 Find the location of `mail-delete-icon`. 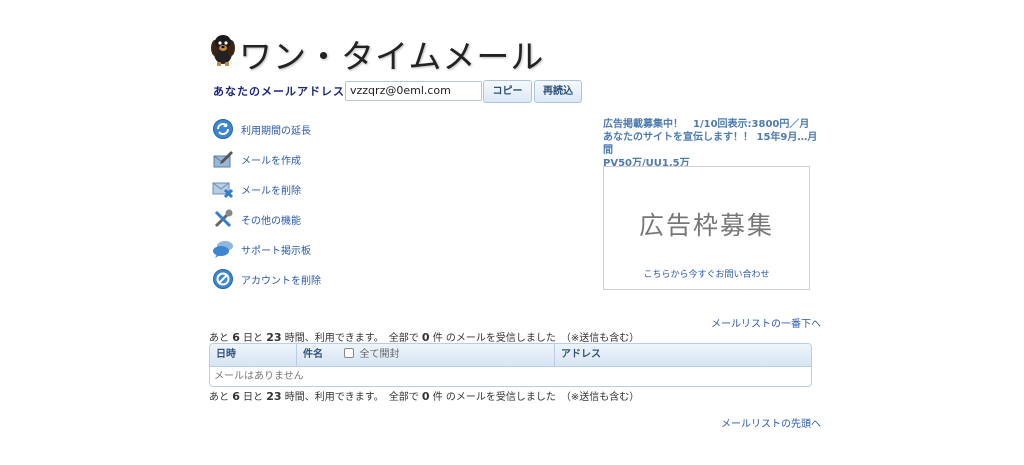

mail-delete-icon is located at coordinates (223, 189).